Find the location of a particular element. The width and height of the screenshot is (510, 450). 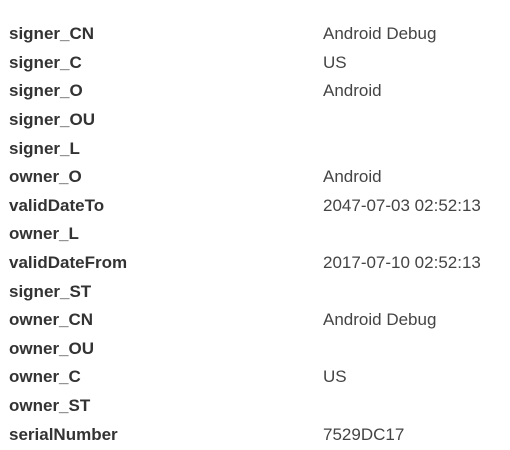

property-key: signer_OU is located at coordinates (52, 120).